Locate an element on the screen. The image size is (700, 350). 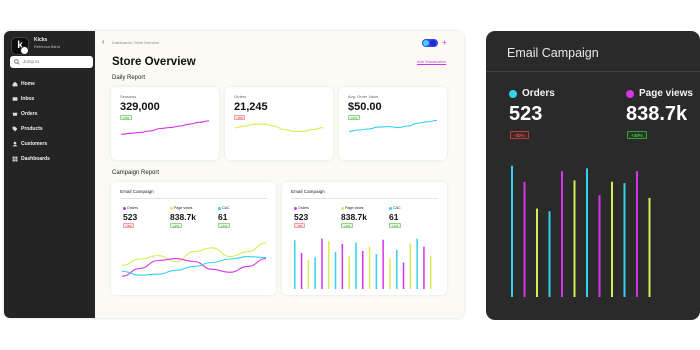
panel-title: Email Campaign is located at coordinates (553, 53).